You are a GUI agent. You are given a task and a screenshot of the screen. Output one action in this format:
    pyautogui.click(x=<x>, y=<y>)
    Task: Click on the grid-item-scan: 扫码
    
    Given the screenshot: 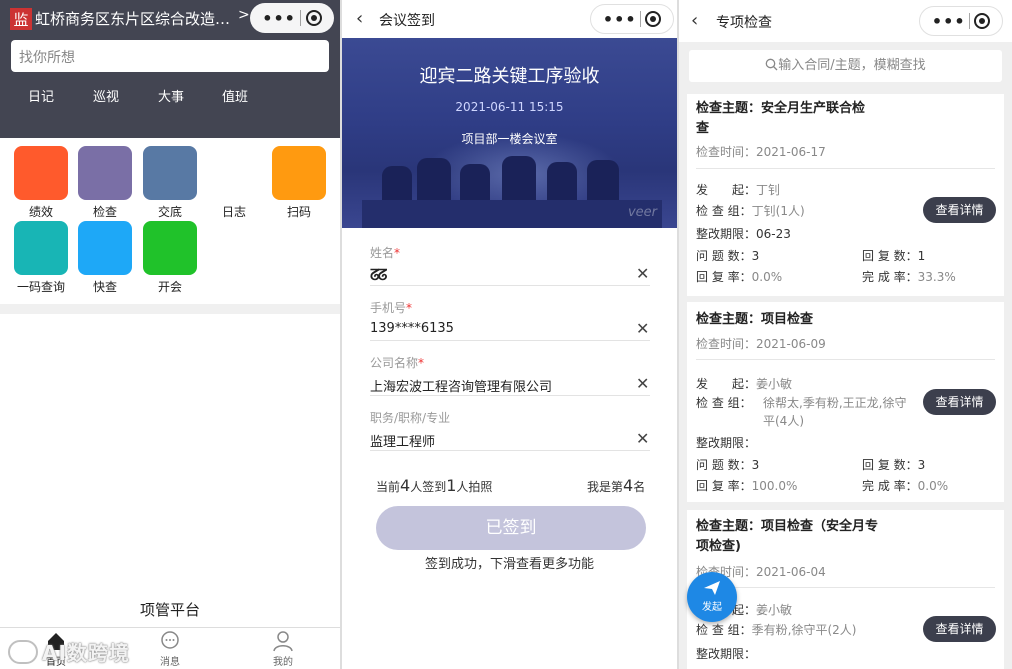 What is the action you would take?
    pyautogui.click(x=299, y=183)
    